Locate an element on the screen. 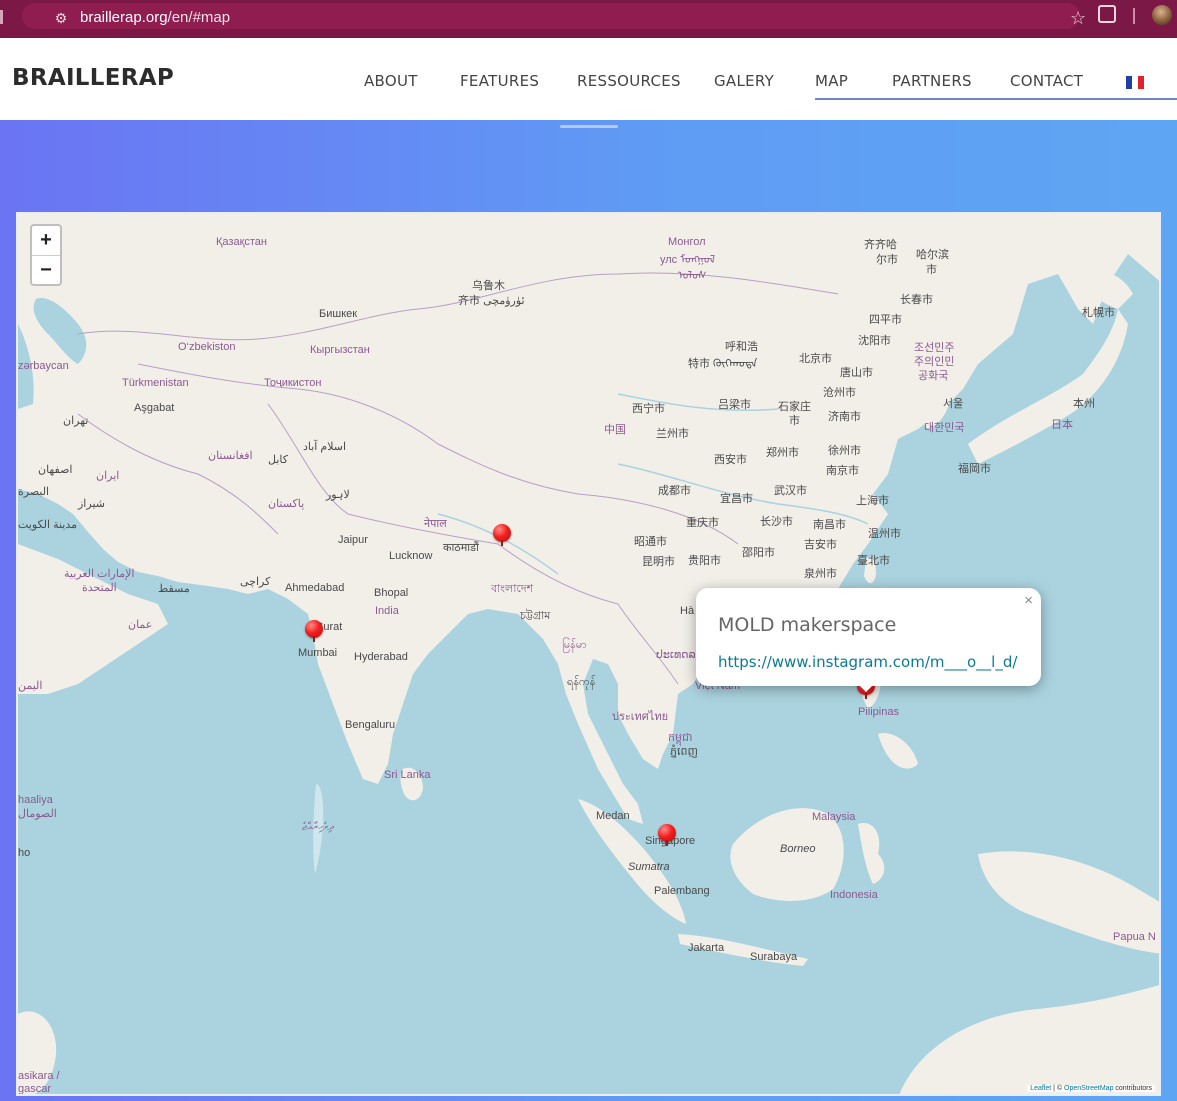 This screenshot has width=1177, height=1101. nav-ressources: RESSOURCES is located at coordinates (629, 81).